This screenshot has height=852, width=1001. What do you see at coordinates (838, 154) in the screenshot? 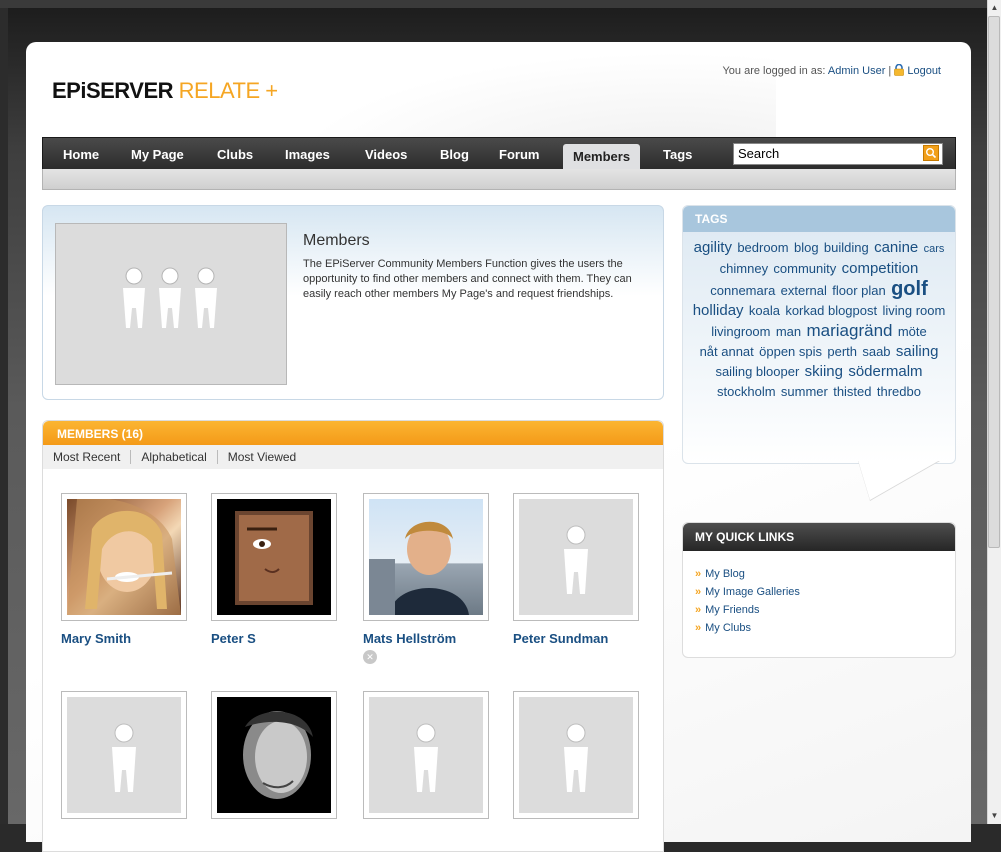
I see `search-input: Search` at bounding box center [838, 154].